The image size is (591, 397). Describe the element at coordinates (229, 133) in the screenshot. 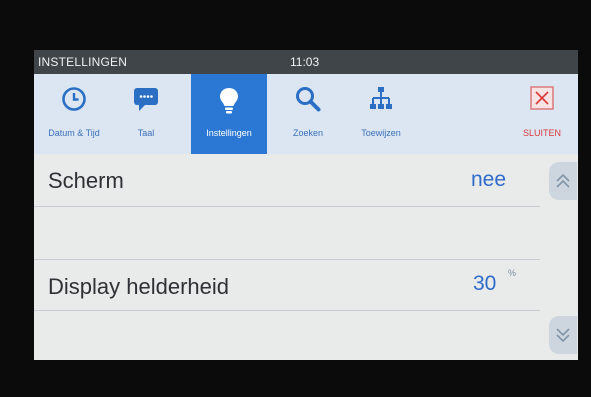

I see `tab-settings-label: Instellingen` at that location.